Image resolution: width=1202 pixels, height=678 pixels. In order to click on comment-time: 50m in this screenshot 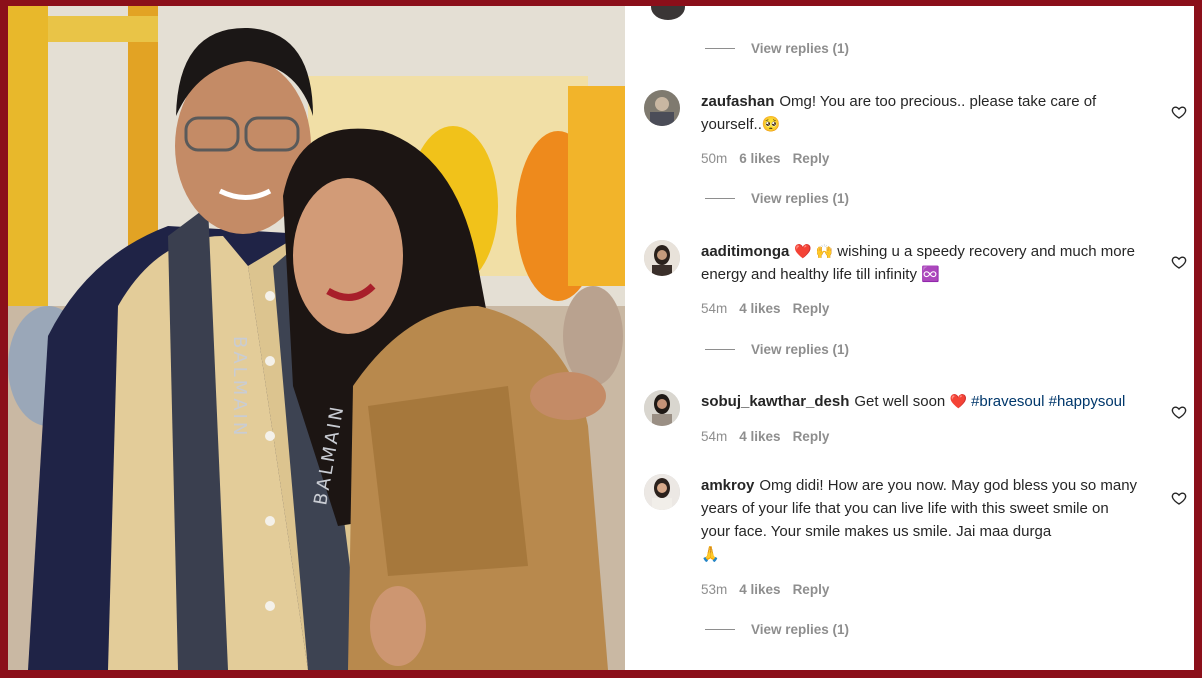, I will do `click(714, 158)`.